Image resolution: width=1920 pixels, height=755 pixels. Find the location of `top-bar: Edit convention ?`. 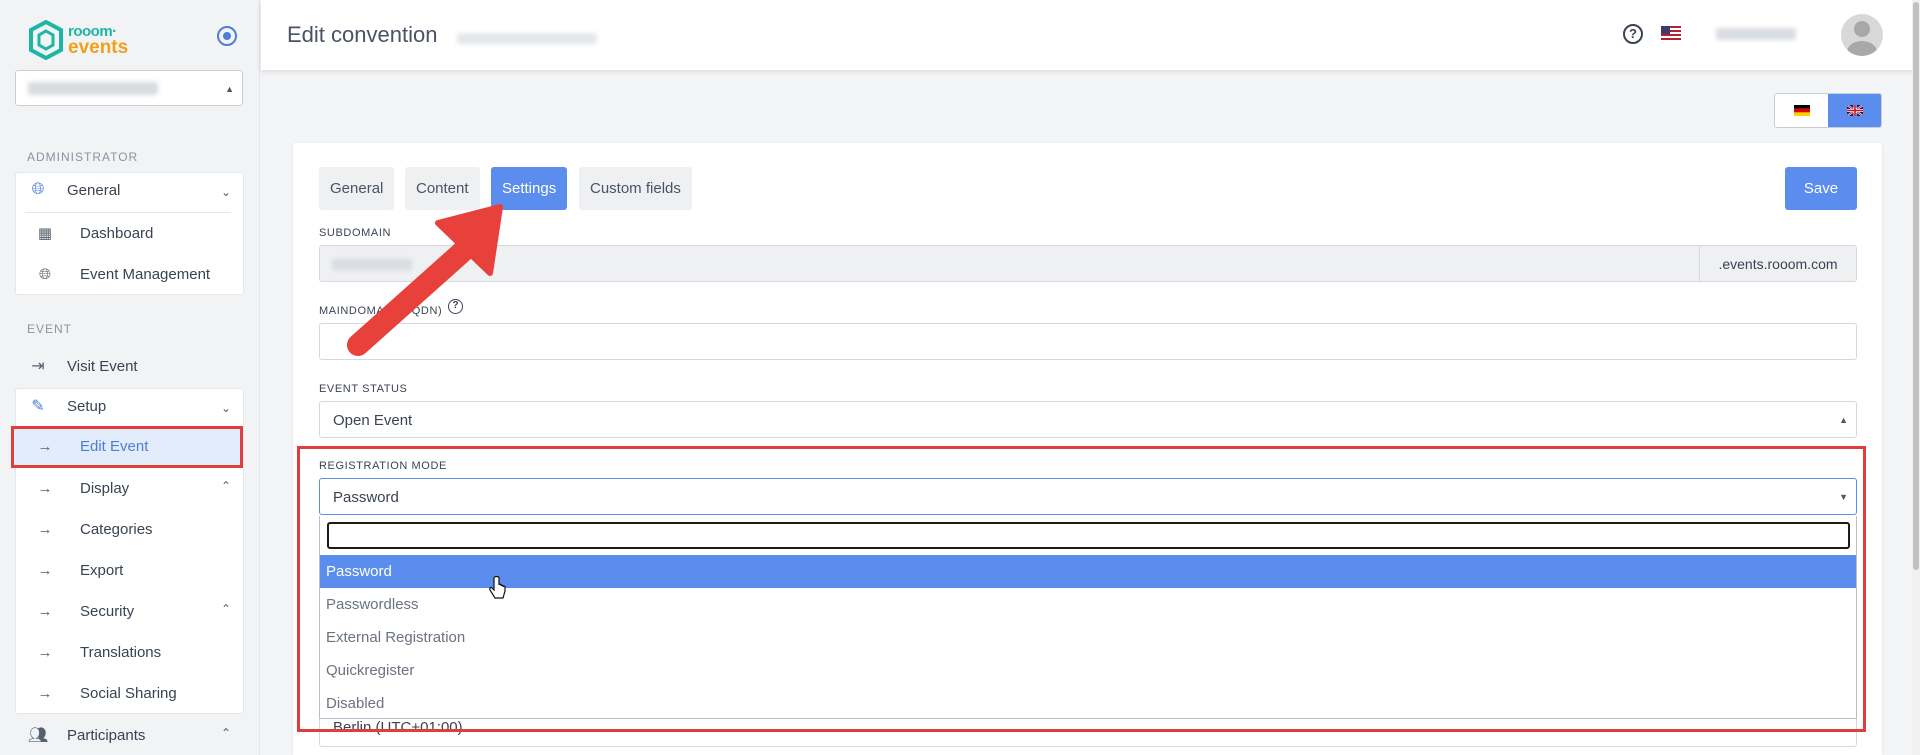

top-bar: Edit convention ? is located at coordinates (1090, 35).